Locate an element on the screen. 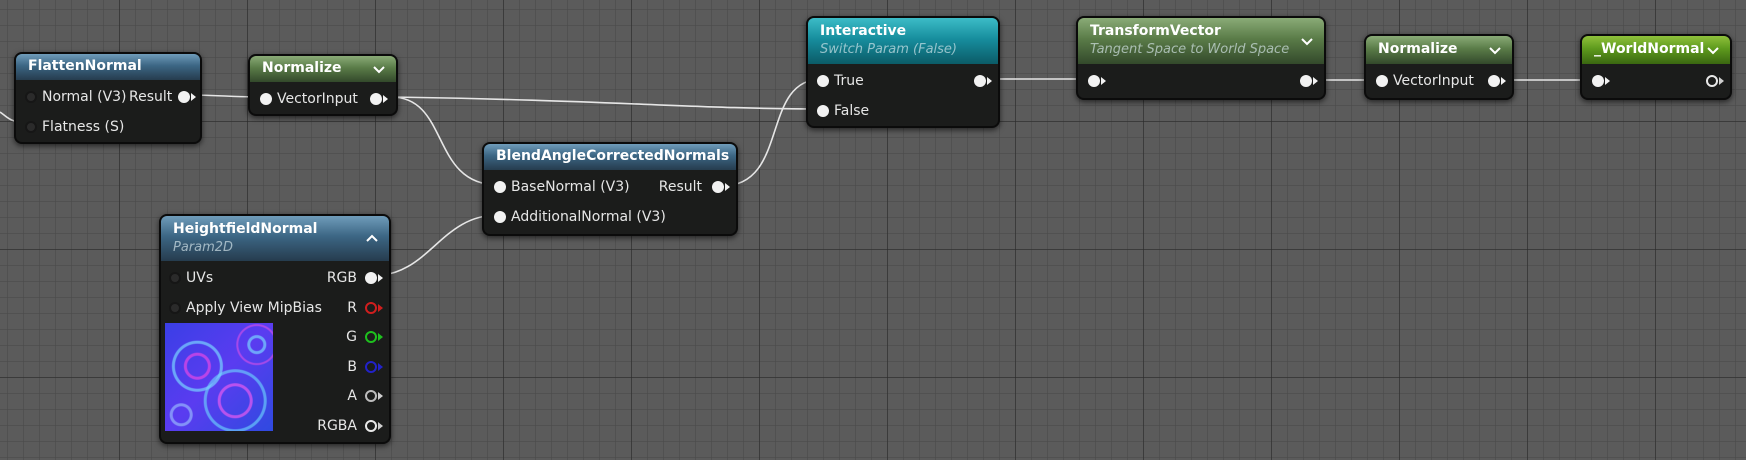  output-pin-rgba: RGBA is located at coordinates (350, 426).